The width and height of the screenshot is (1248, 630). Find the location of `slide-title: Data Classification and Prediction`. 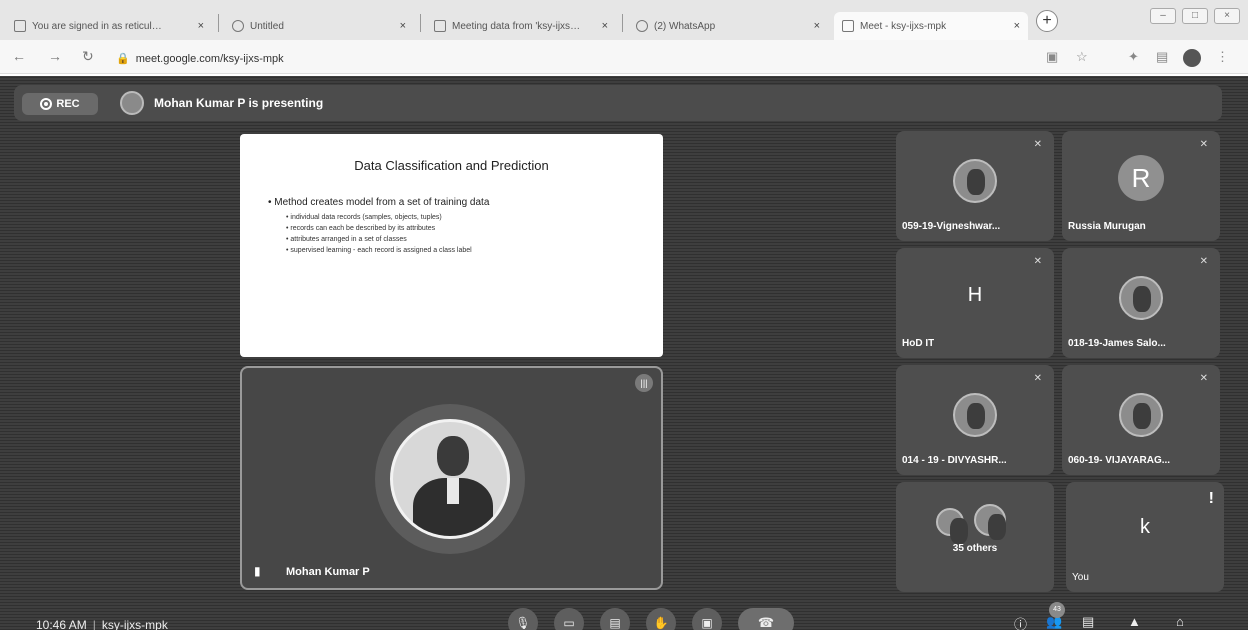

slide-title: Data Classification and Prediction is located at coordinates (451, 165).